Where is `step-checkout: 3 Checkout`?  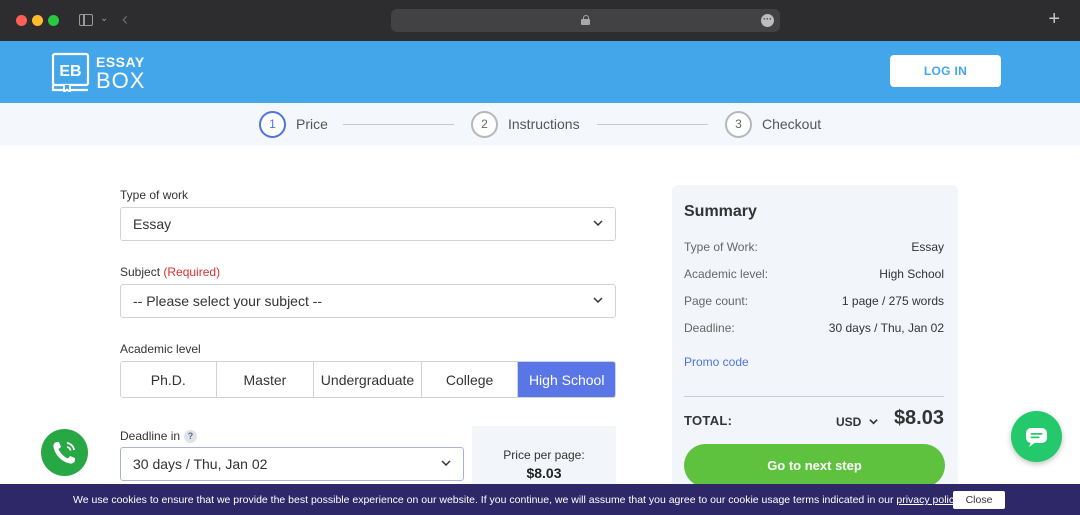
step-checkout: 3 Checkout is located at coordinates (773, 124).